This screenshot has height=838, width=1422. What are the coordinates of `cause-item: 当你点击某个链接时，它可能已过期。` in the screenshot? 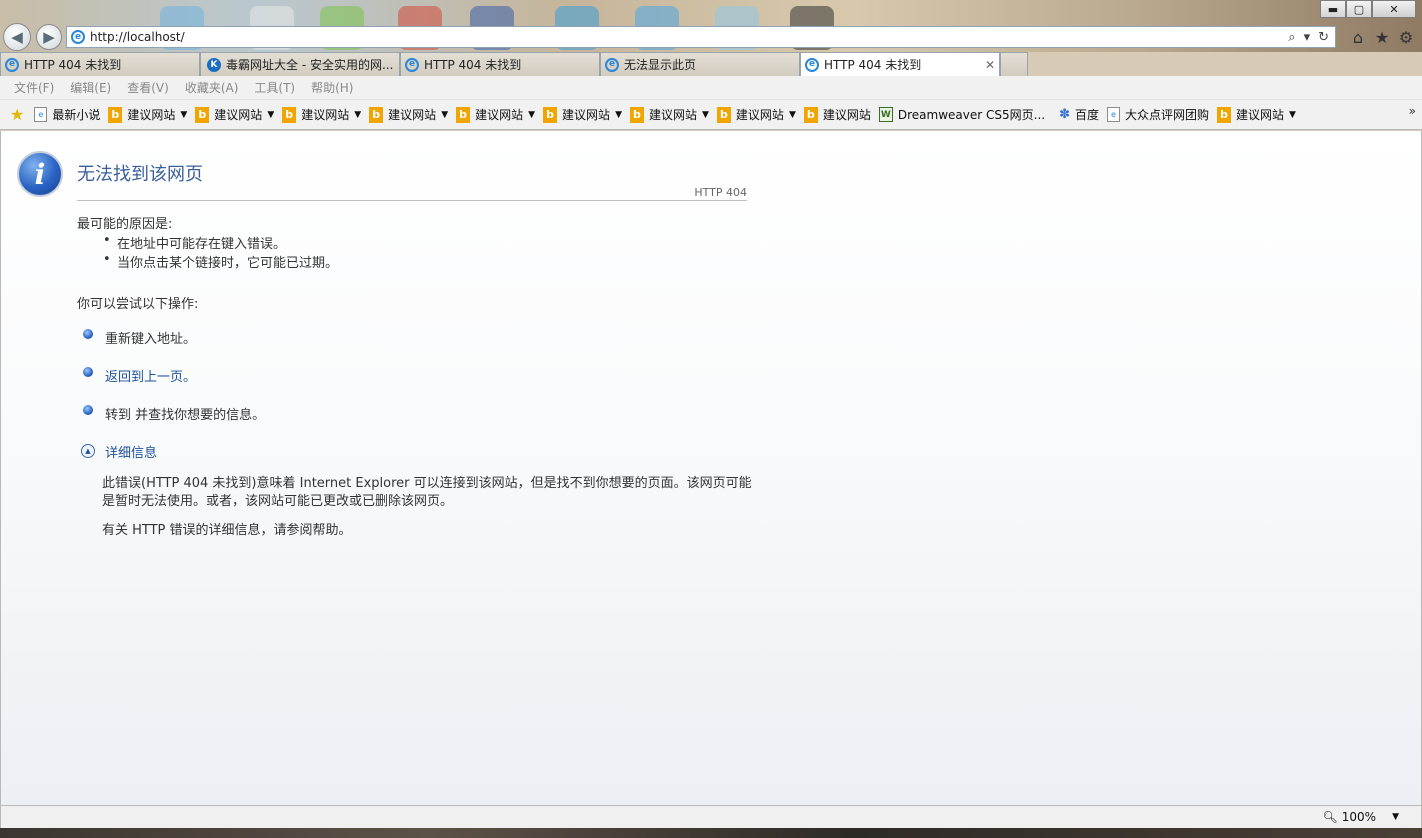 It's located at (228, 263).